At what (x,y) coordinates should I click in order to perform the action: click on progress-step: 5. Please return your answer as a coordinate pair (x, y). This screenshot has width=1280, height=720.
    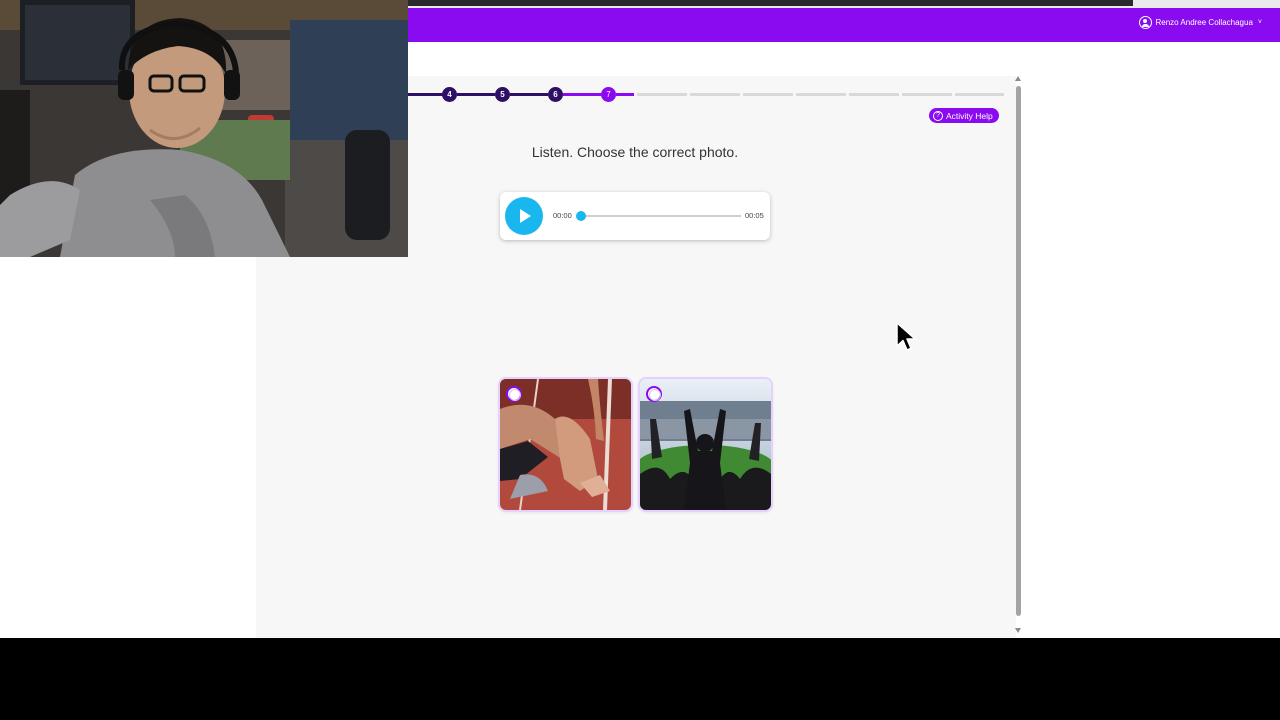
    Looking at the image, I should click on (502, 94).